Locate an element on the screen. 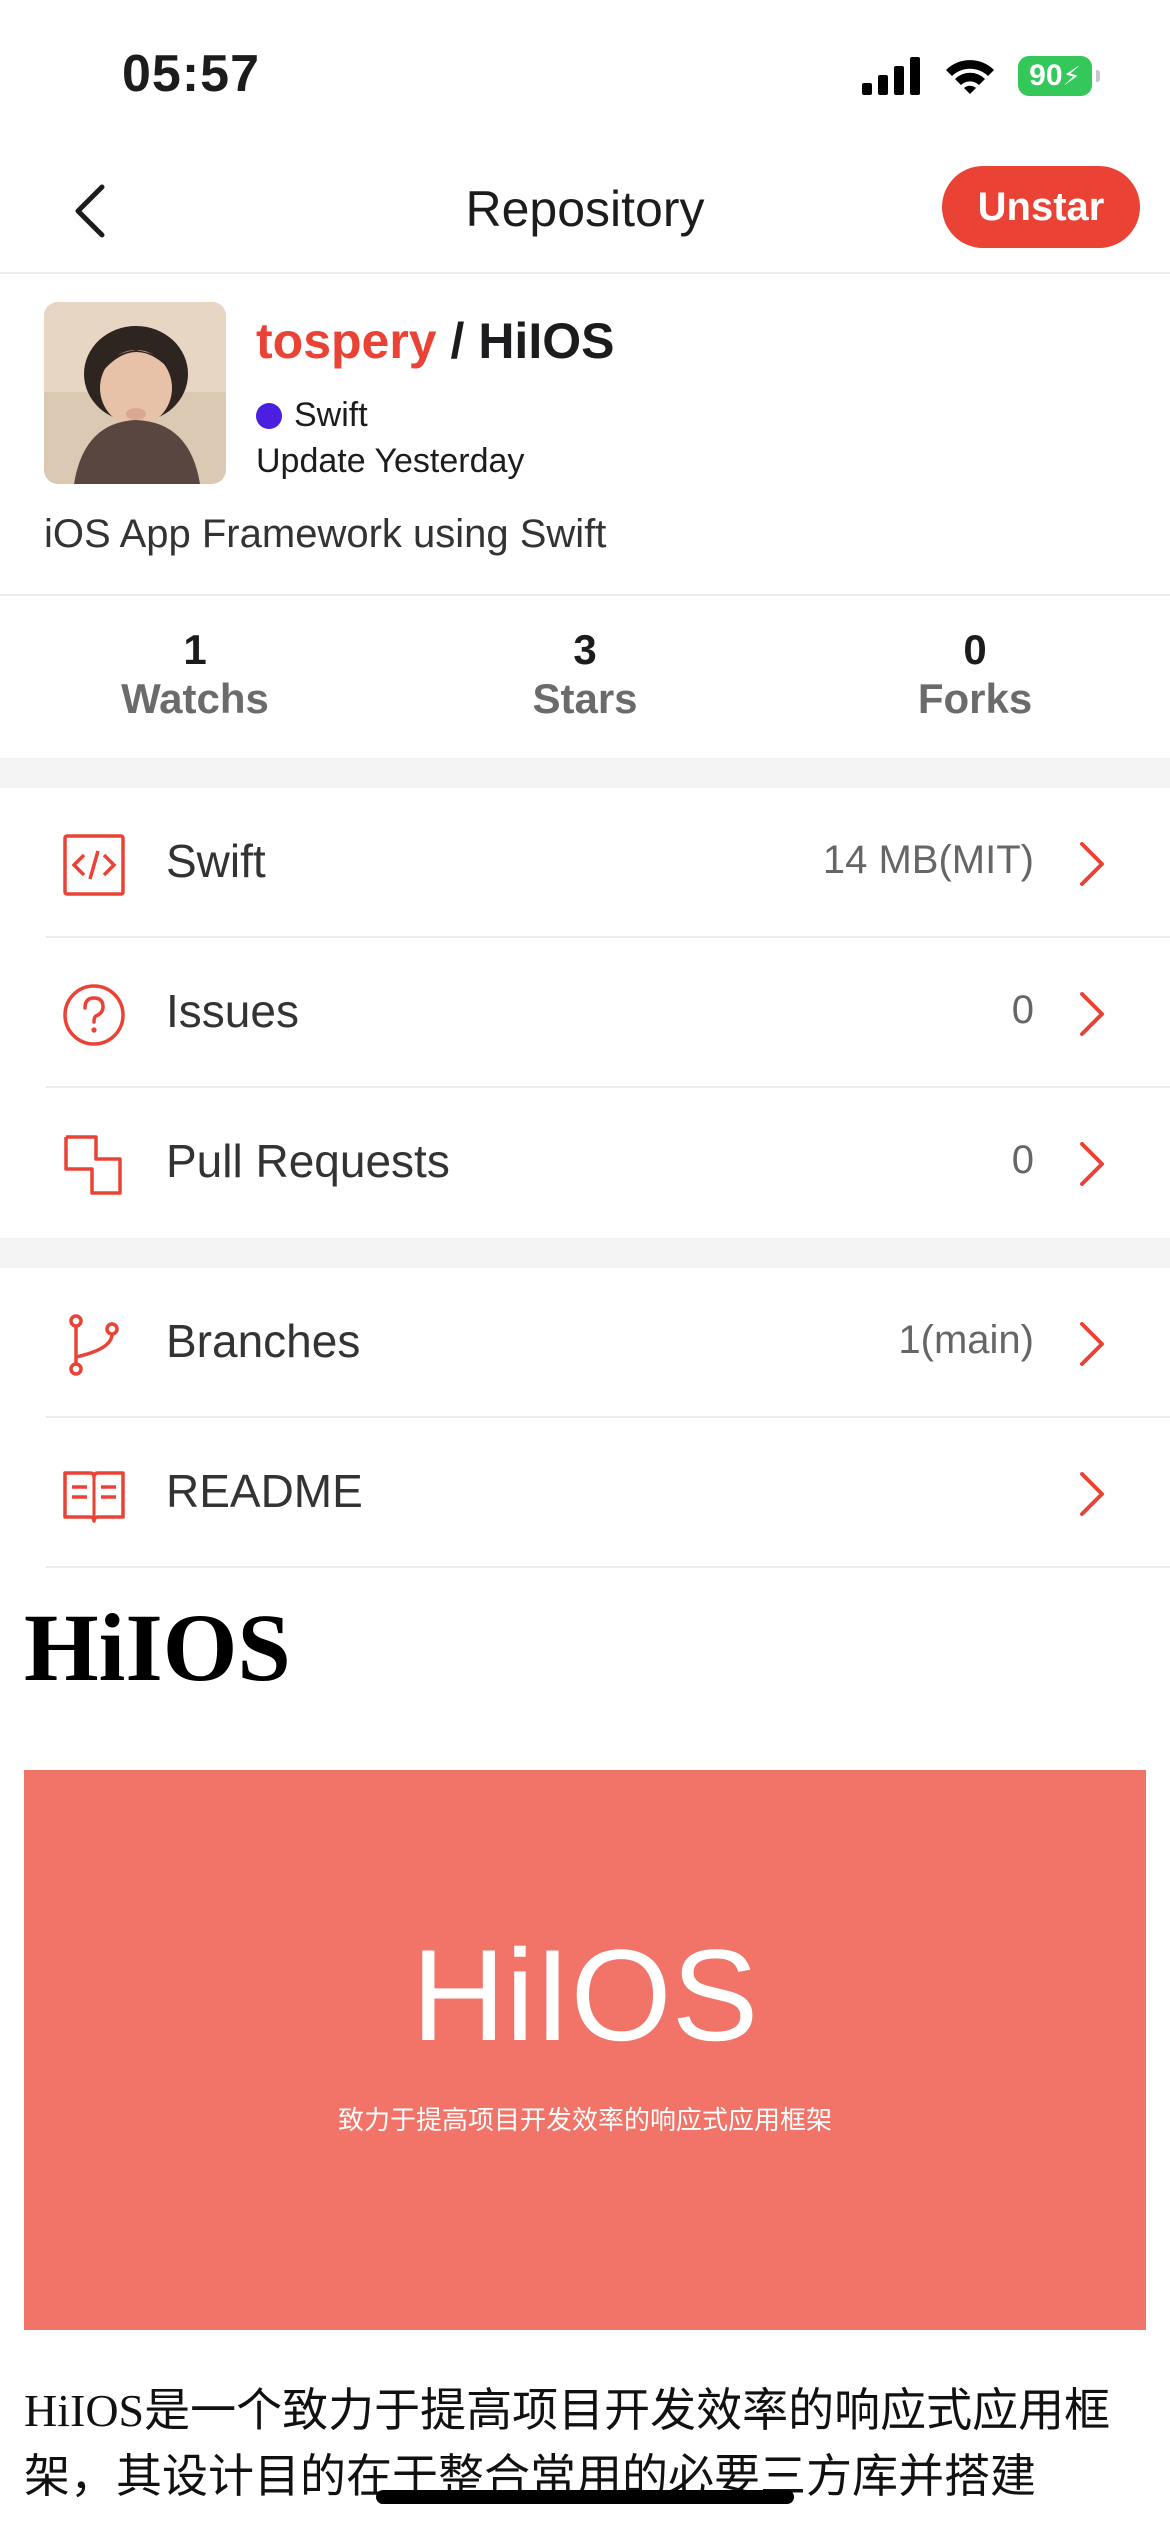  repo-language: Swift is located at coordinates (312, 415).